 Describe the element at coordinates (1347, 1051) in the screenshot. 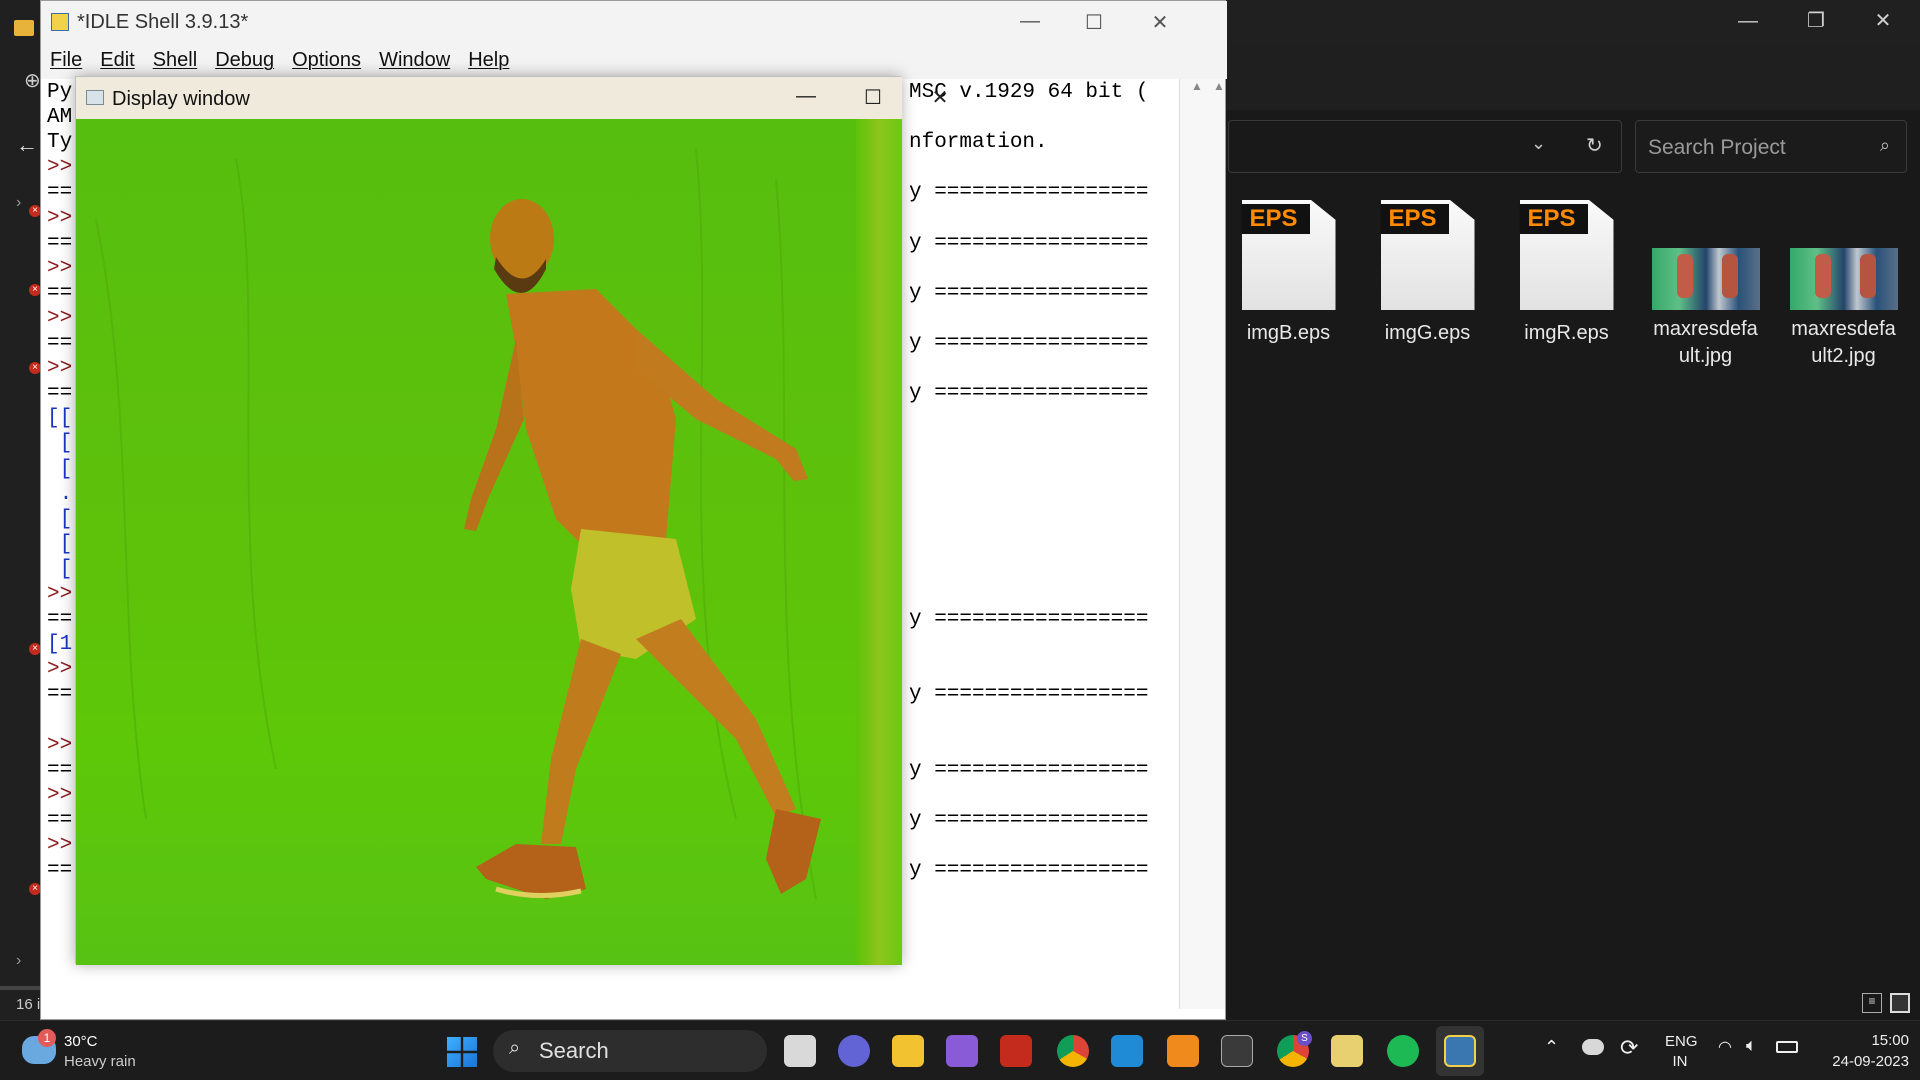

I see `python-file-icon` at that location.